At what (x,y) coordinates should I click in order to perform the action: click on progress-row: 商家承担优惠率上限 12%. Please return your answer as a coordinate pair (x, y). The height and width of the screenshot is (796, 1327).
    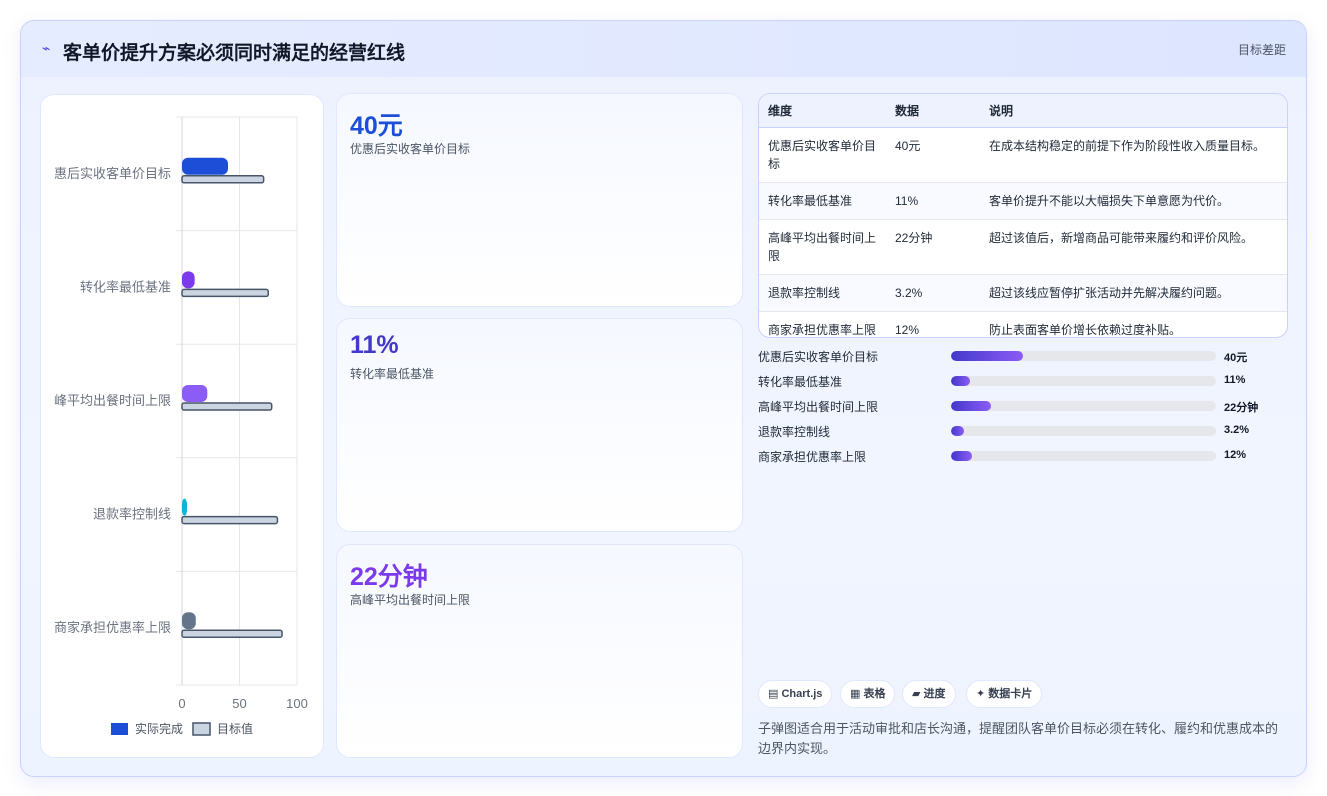
    Looking at the image, I should click on (1023, 456).